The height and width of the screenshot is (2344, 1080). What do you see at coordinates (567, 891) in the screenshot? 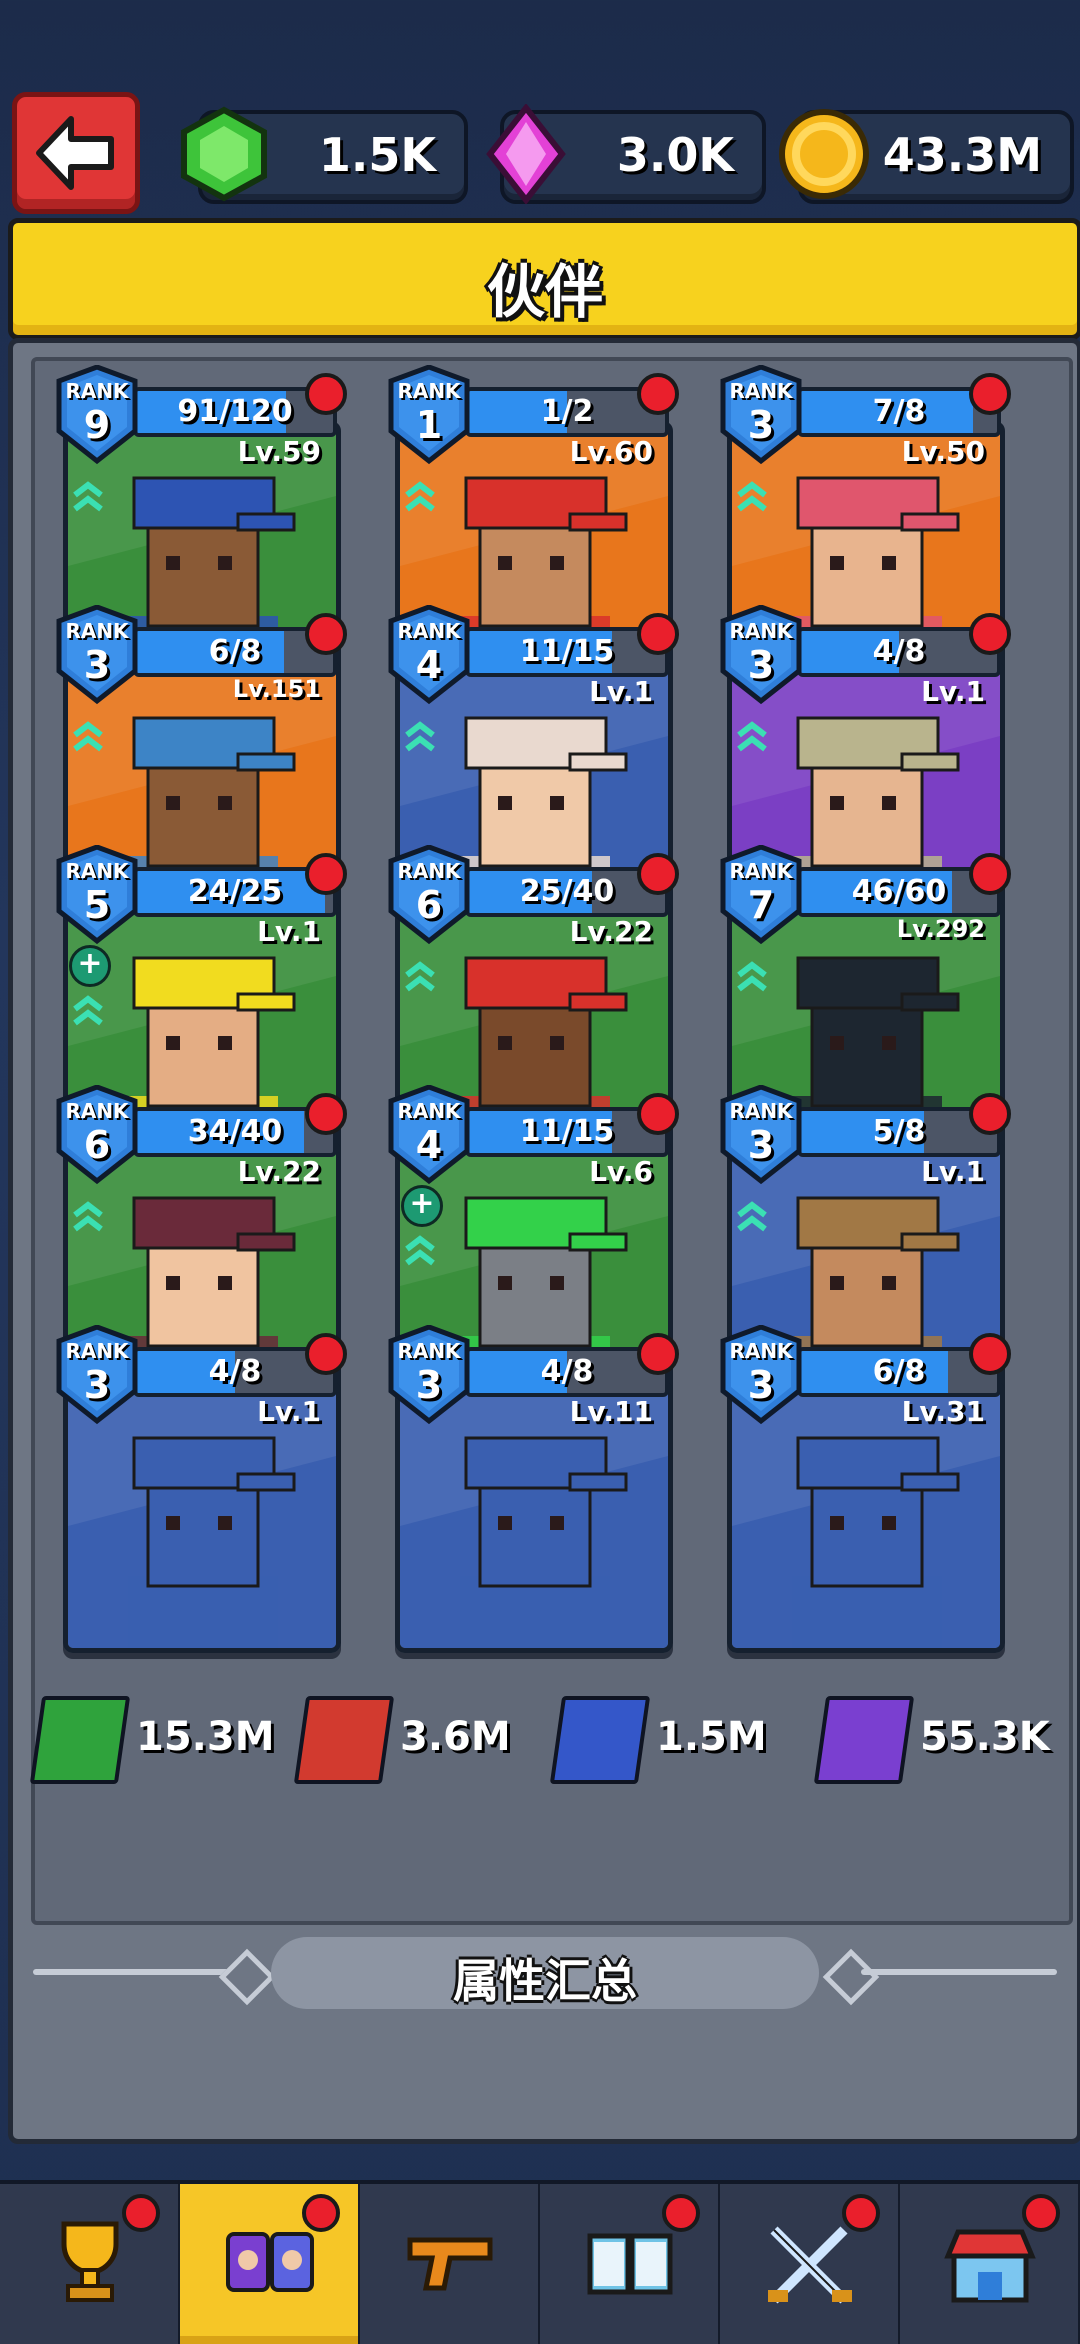
I see `rank-progress-text: 25/40` at bounding box center [567, 891].